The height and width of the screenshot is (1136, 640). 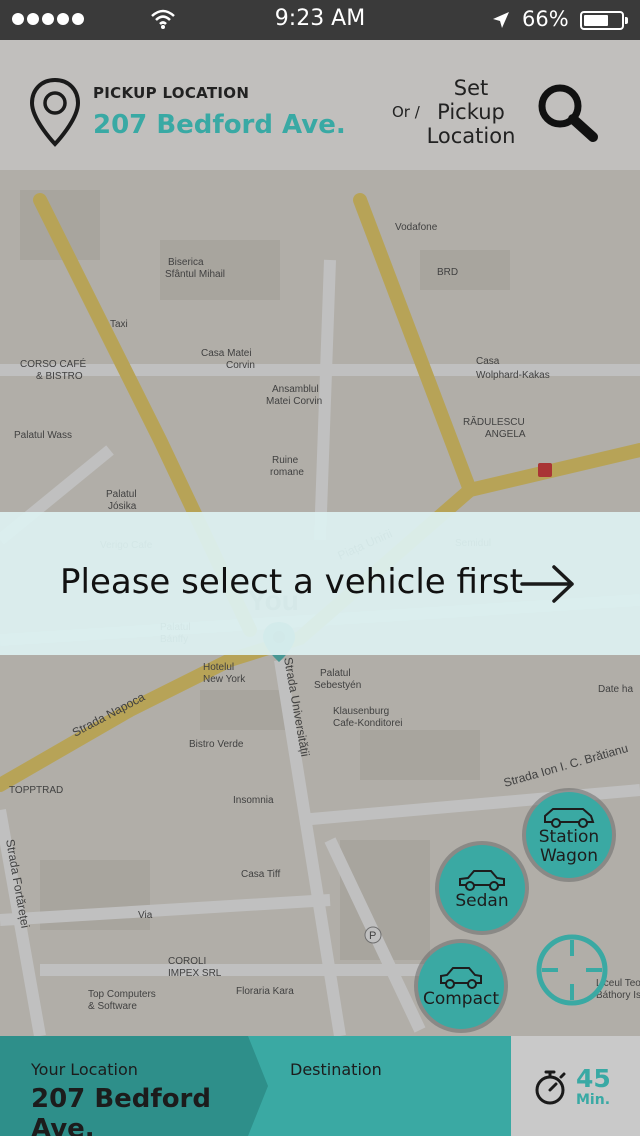 What do you see at coordinates (285, 460) in the screenshot?
I see `svg-text: Ruine` at bounding box center [285, 460].